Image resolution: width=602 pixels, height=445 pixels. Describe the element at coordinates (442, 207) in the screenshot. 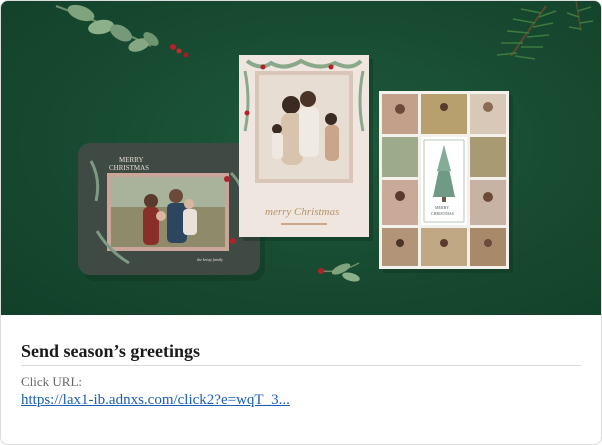

I see `right-card-merry: MERRY` at that location.